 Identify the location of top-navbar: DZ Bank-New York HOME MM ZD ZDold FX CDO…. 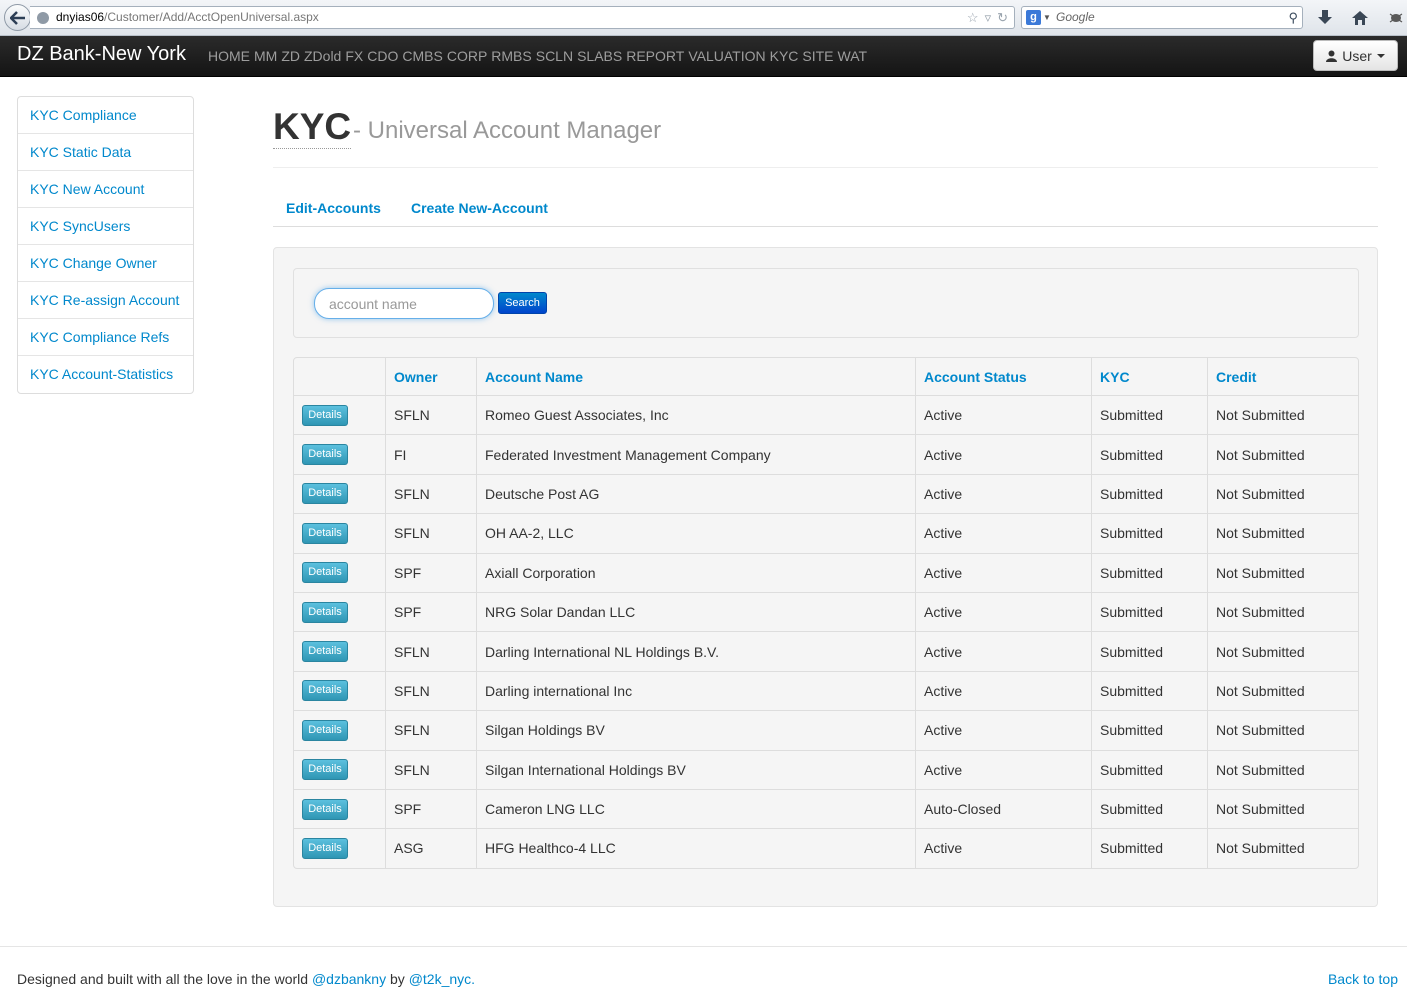
(703, 56).